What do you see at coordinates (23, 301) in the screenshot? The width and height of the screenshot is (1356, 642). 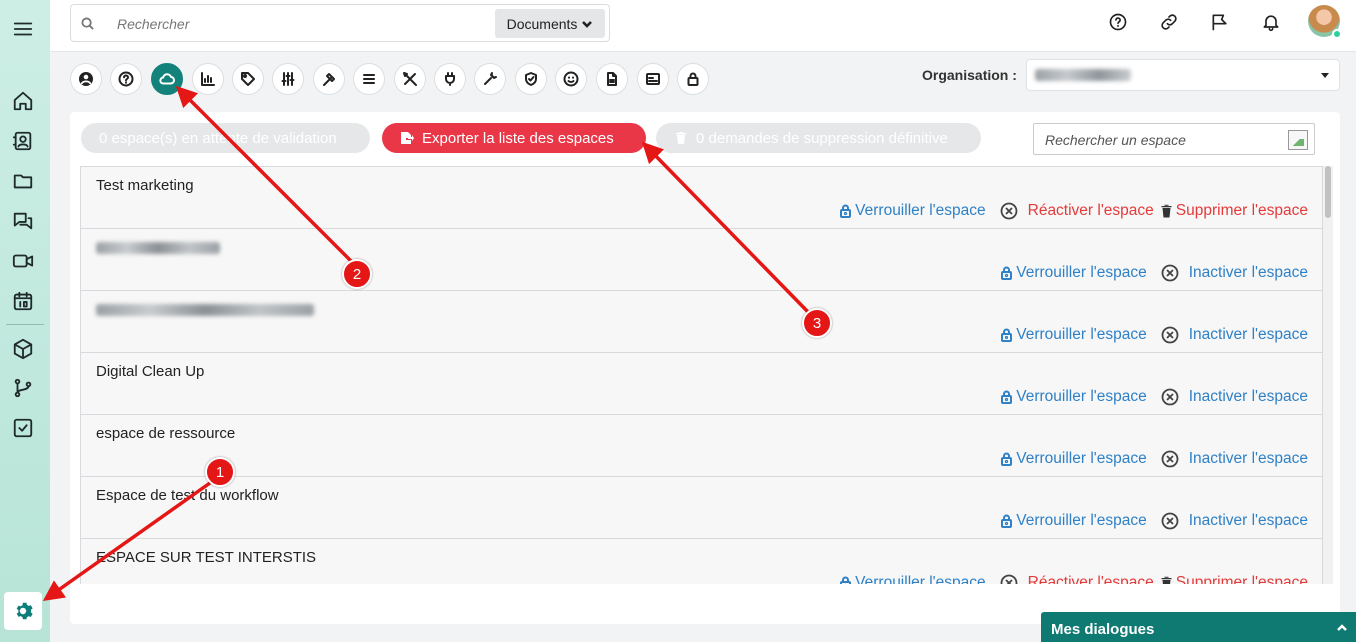 I see `calendar-icon` at bounding box center [23, 301].